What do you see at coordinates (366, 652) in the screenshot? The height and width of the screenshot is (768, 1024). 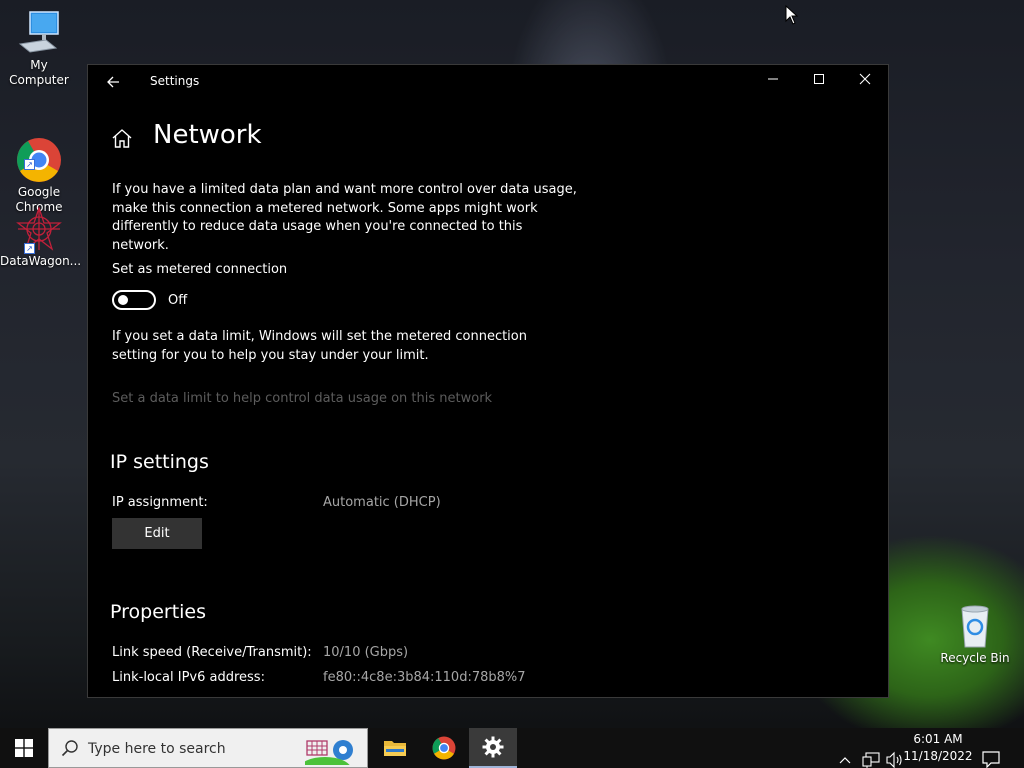 I see `link-speed-value: 10/10 (Gbps)` at bounding box center [366, 652].